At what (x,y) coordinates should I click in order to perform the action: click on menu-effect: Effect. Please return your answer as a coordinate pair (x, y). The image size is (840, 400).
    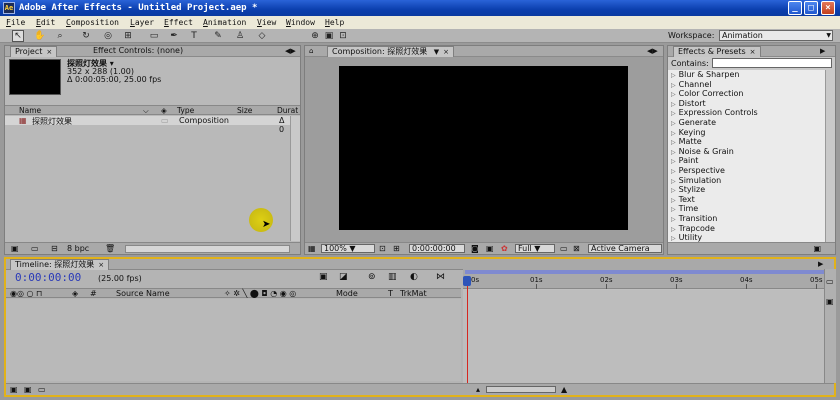
    Looking at the image, I should click on (178, 22).